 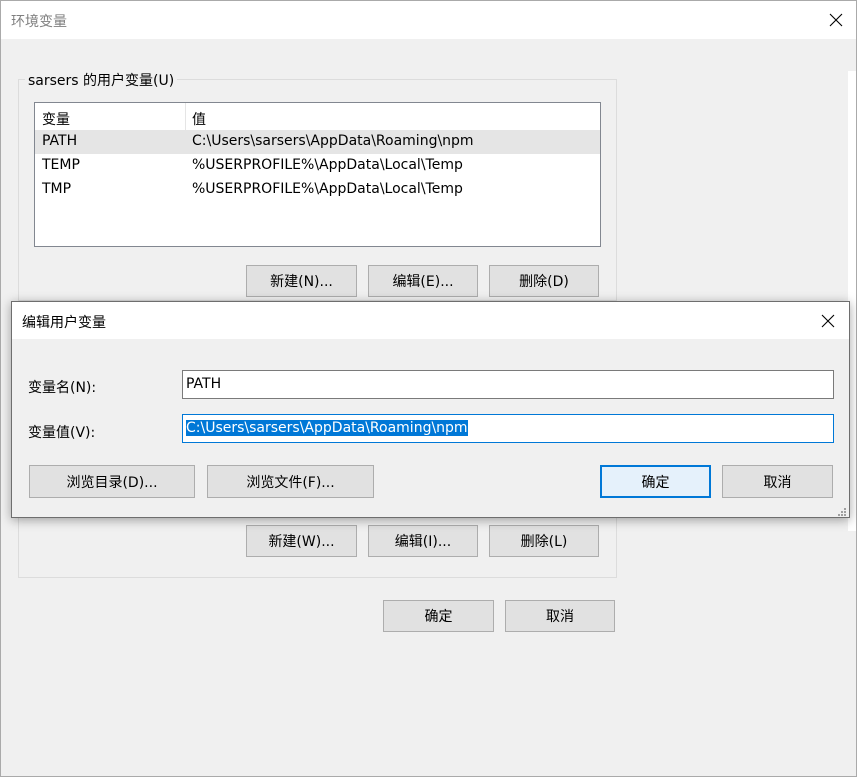 I want to click on variable-value-input-text: C:\Users\sarsers\AppData\Roaming\npm, so click(x=327, y=428).